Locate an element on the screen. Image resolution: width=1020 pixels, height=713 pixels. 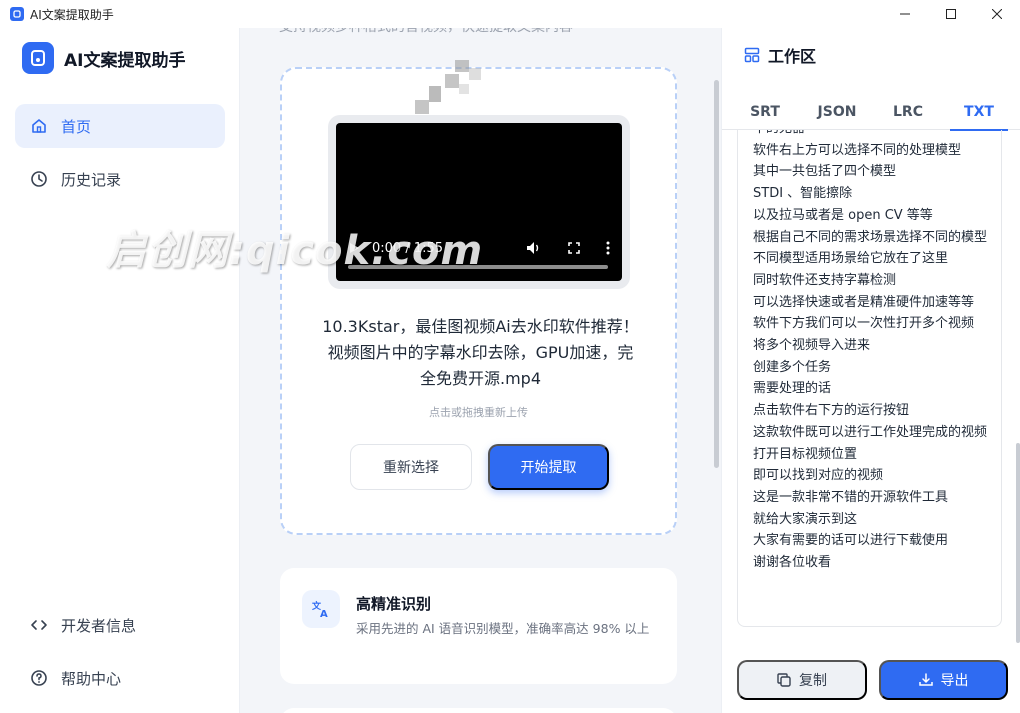
nav-item-label: 开发者信息 is located at coordinates (99, 625).